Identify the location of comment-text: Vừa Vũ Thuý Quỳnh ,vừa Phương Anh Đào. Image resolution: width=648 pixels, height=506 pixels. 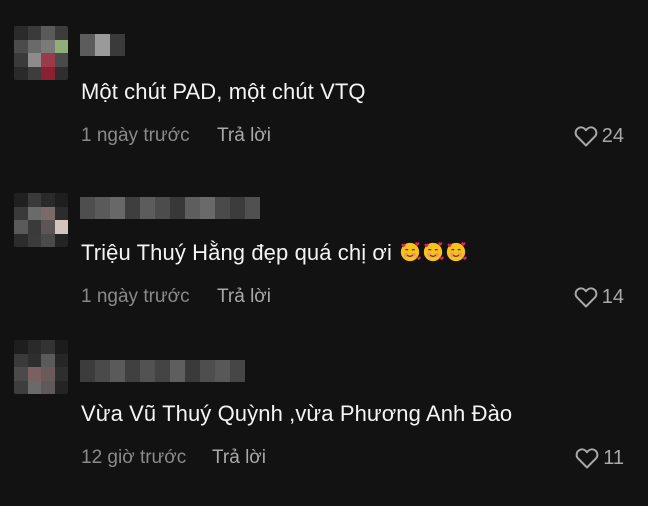
(296, 414).